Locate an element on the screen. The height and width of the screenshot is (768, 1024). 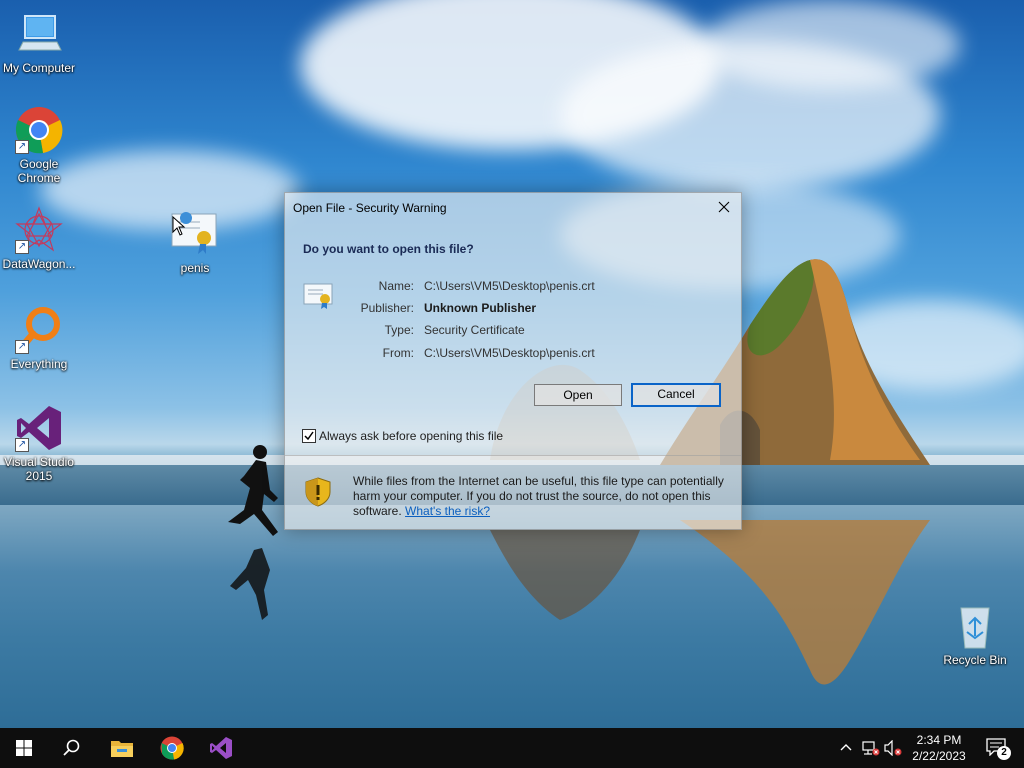
chevron-up-icon is located at coordinates (846, 747).